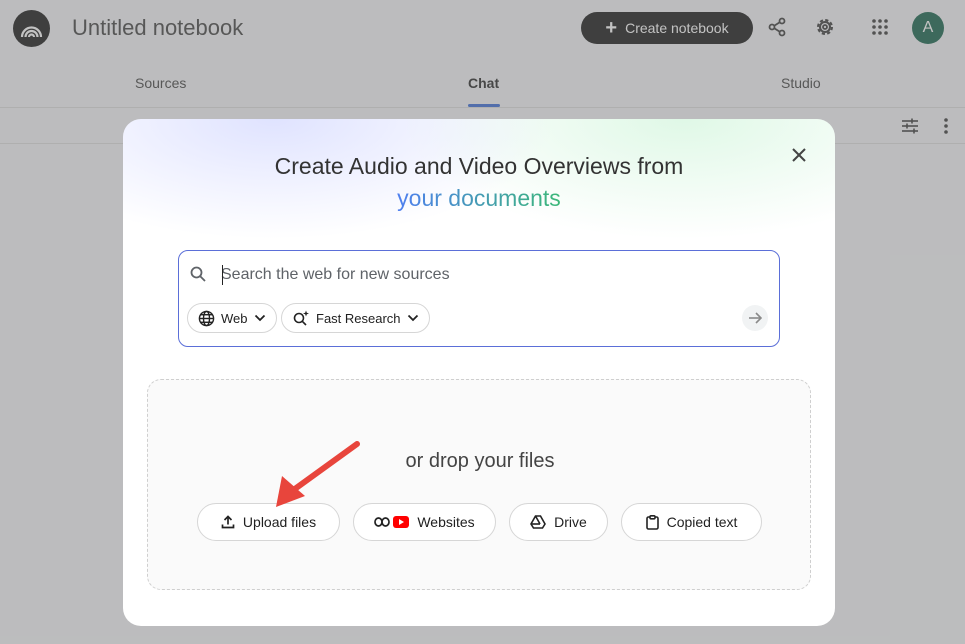 The width and height of the screenshot is (965, 644). I want to click on sparkle-search-icon, so click(301, 318).